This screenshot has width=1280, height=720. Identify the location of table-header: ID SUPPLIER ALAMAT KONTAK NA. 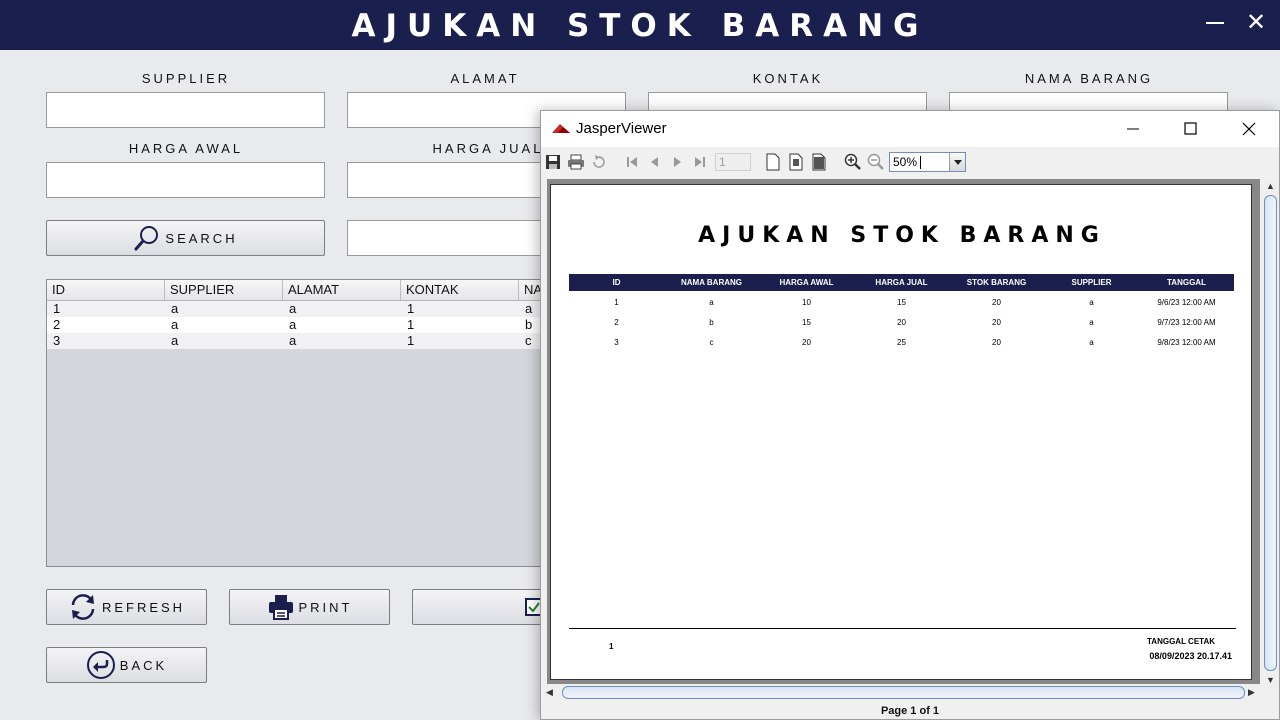
(296, 290).